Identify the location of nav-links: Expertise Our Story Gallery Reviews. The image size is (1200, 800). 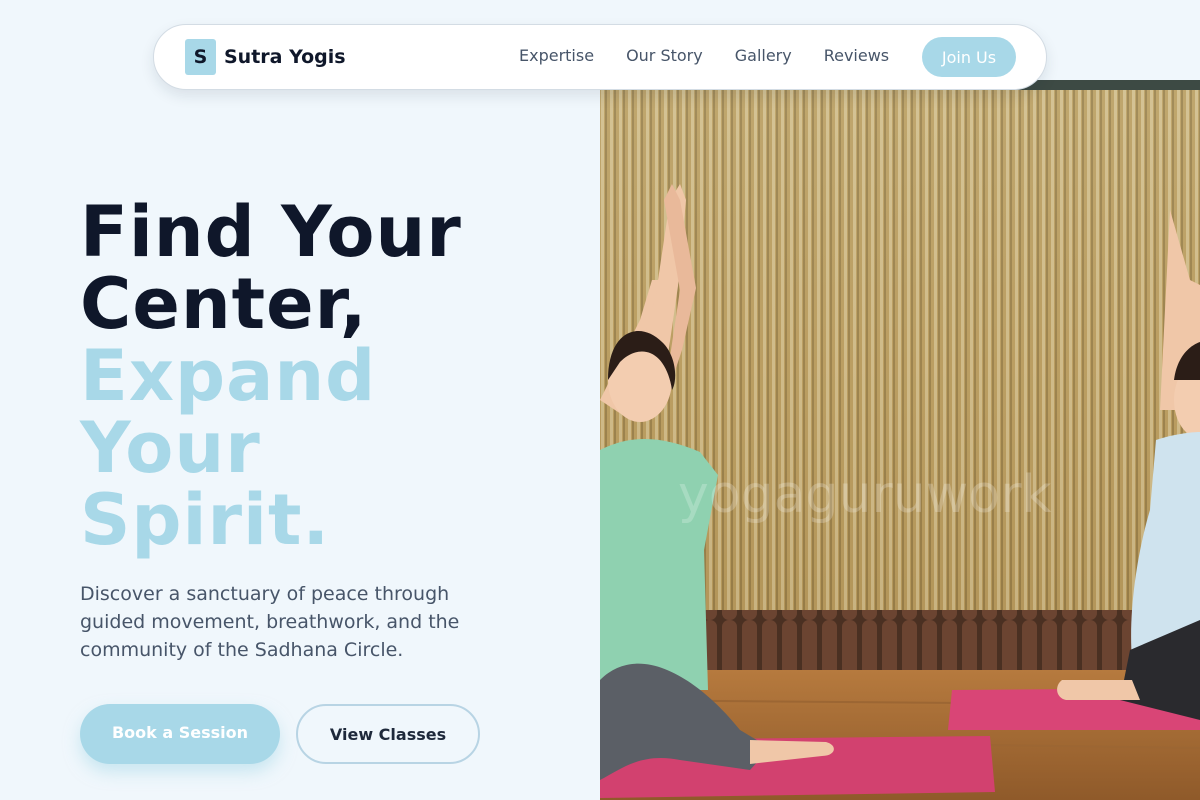
(704, 55).